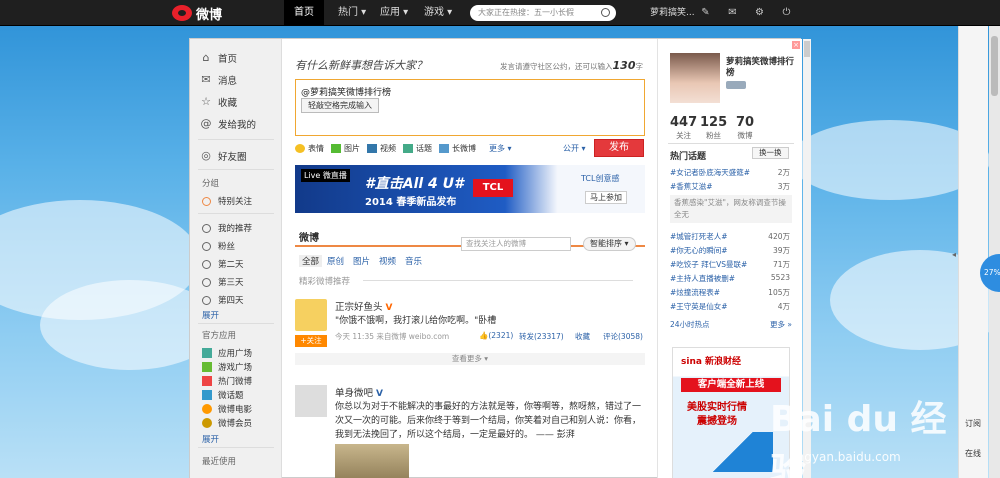 This screenshot has width=1000, height=478. What do you see at coordinates (470, 359) in the screenshot?
I see `see-more-bar: 查看更多 ▾` at bounding box center [470, 359].